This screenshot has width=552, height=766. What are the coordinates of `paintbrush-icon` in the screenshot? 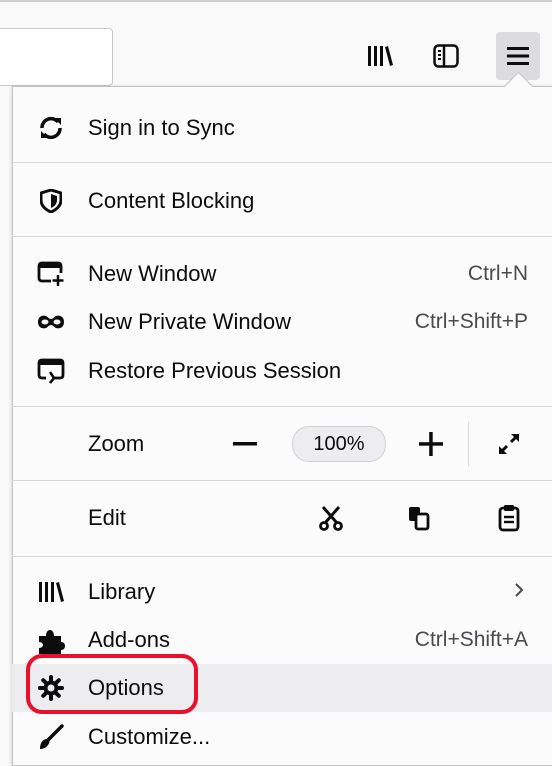 It's located at (51, 737).